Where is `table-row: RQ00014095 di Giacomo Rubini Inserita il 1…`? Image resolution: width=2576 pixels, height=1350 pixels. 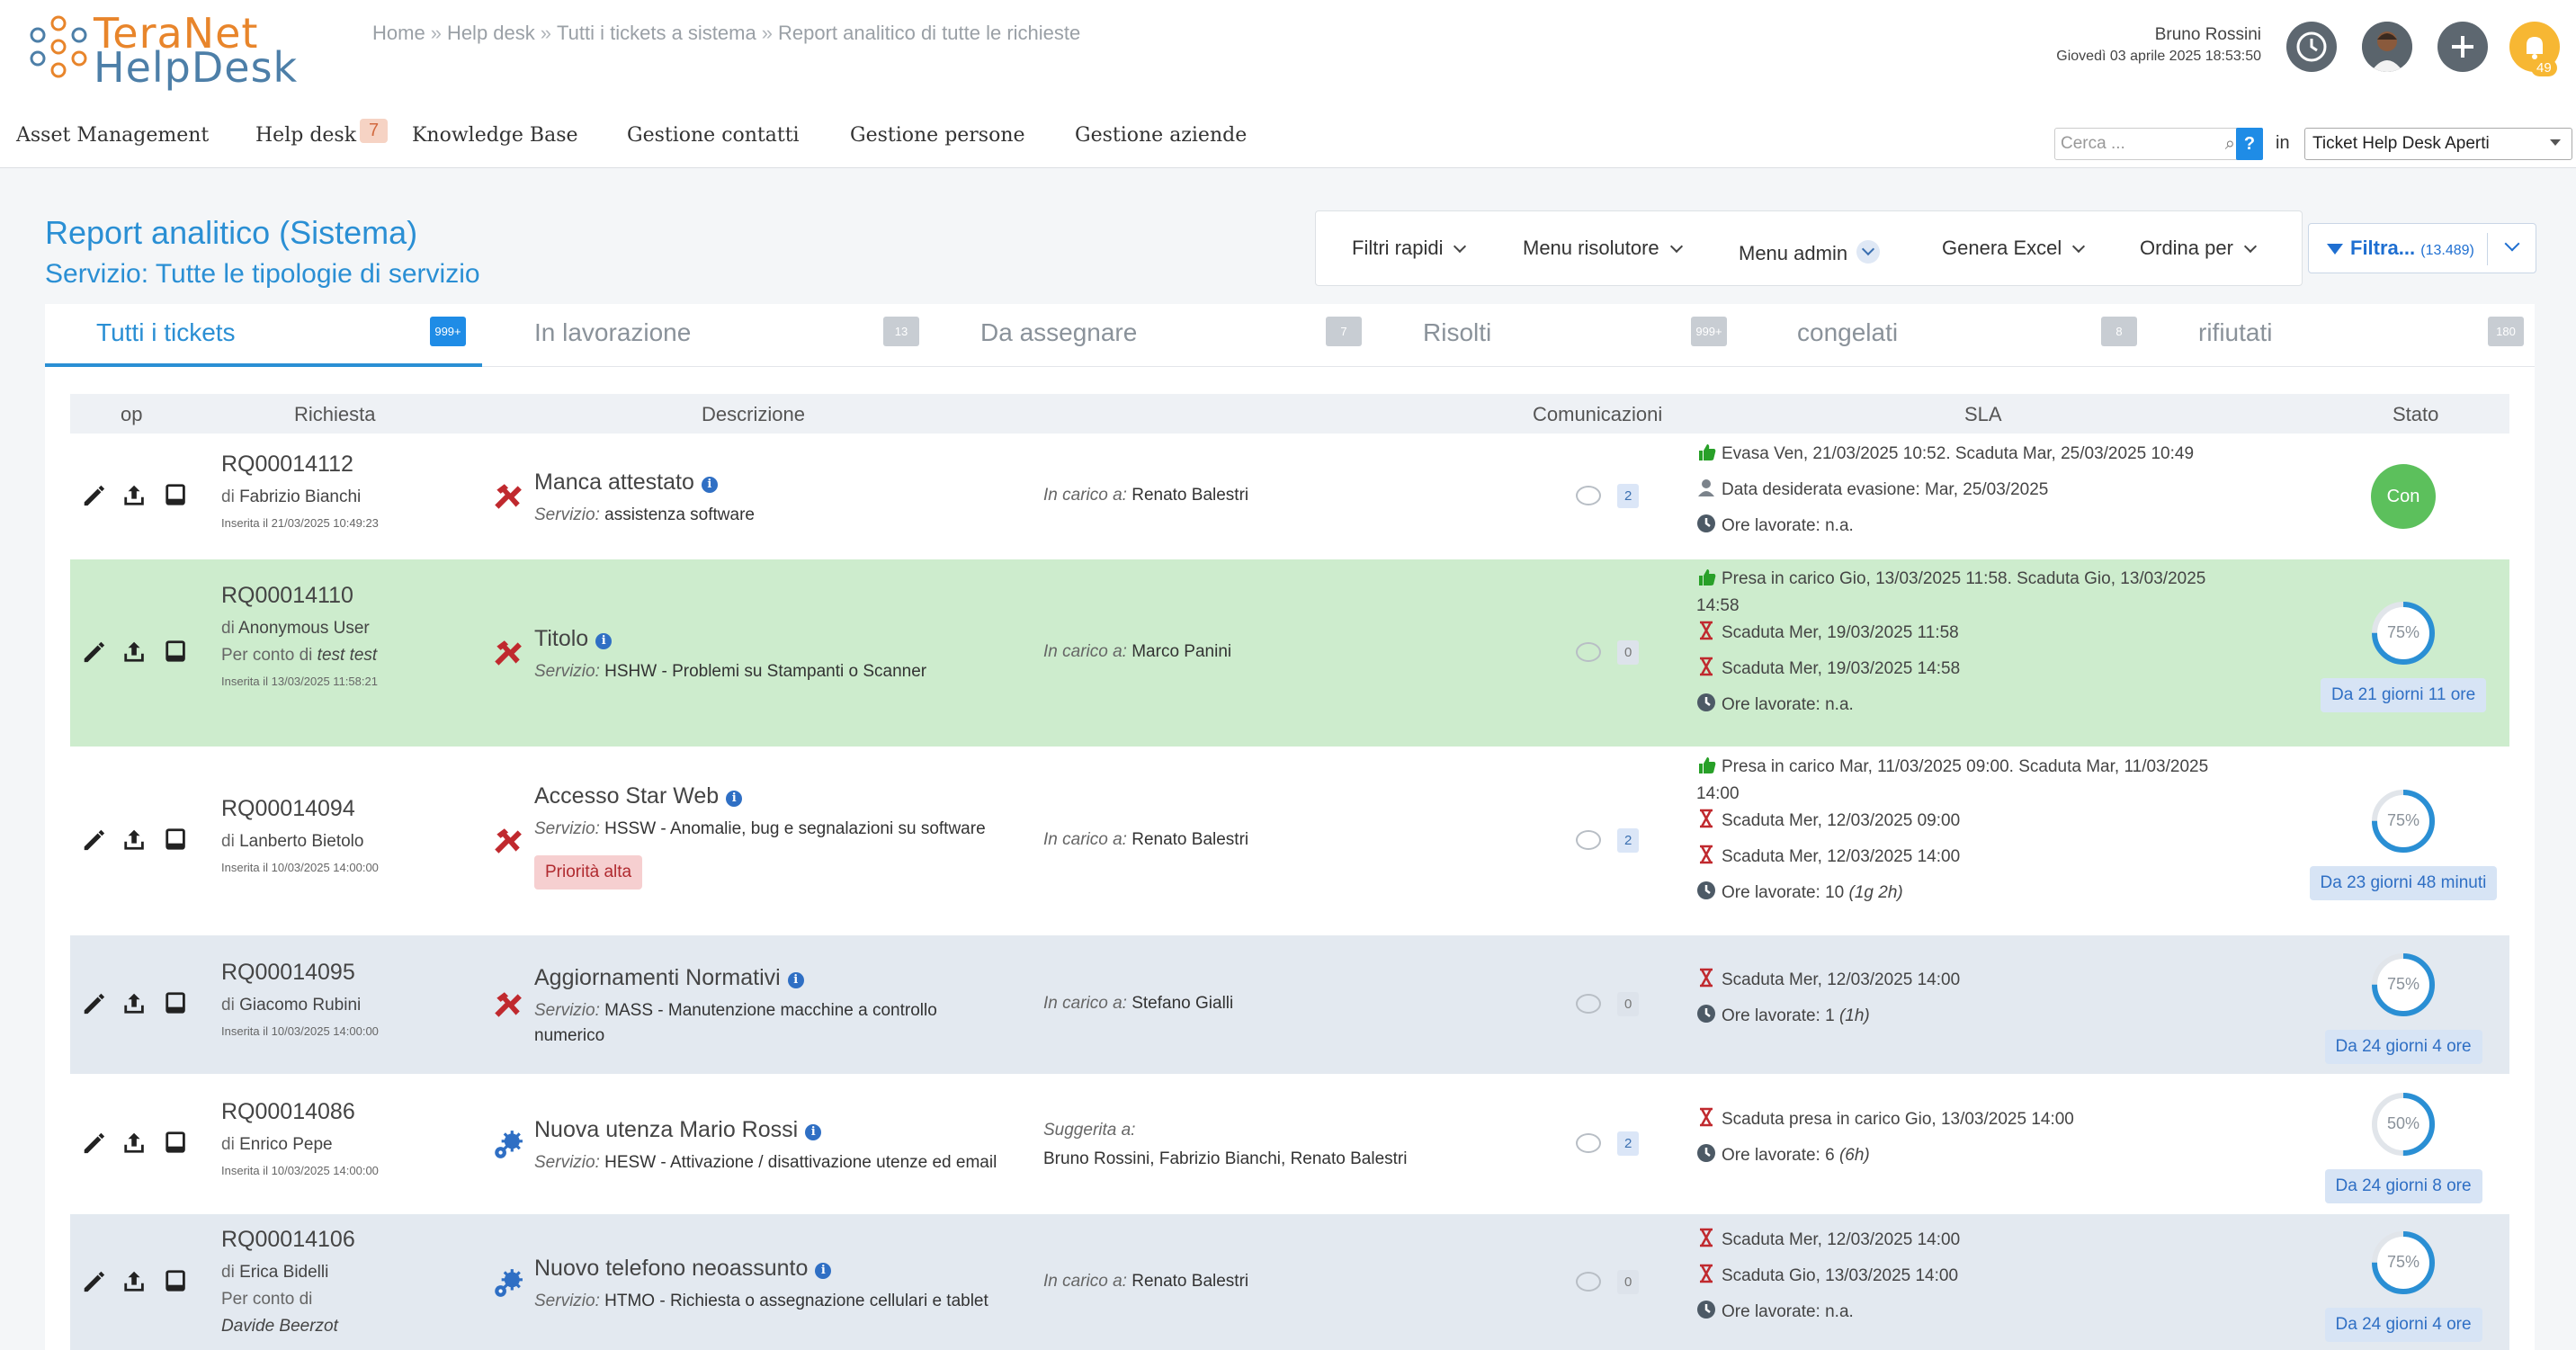
table-row: RQ00014095 di Giacomo Rubini Inserita il 1… is located at coordinates (1289, 1005).